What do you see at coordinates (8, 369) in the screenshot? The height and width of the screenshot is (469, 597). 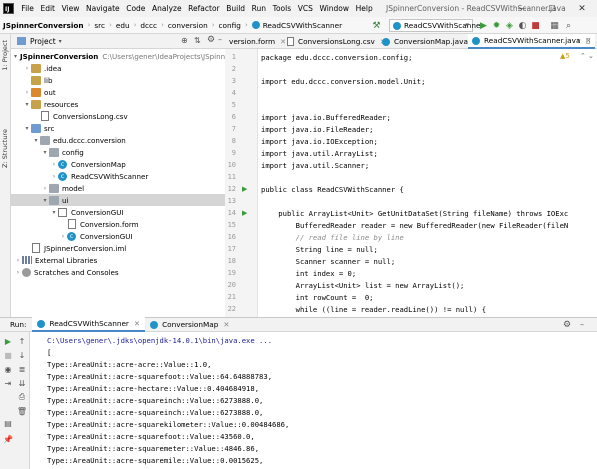 I see `camera-icon: ◉` at bounding box center [8, 369].